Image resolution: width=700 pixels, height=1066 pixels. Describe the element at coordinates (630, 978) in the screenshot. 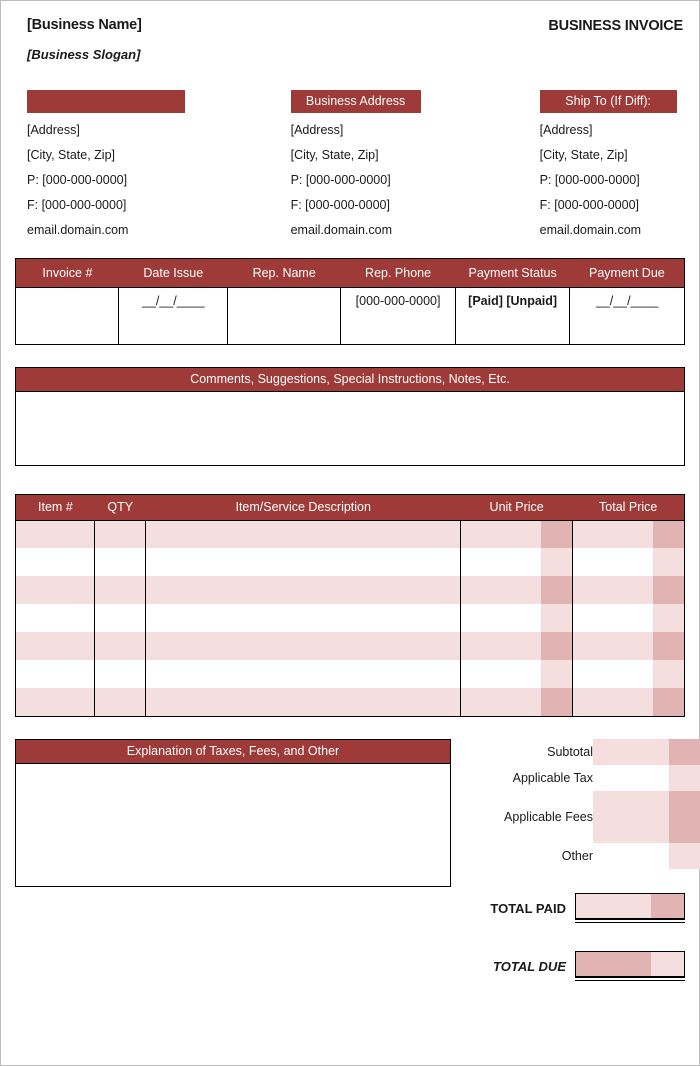

I see `total-due-underline` at that location.